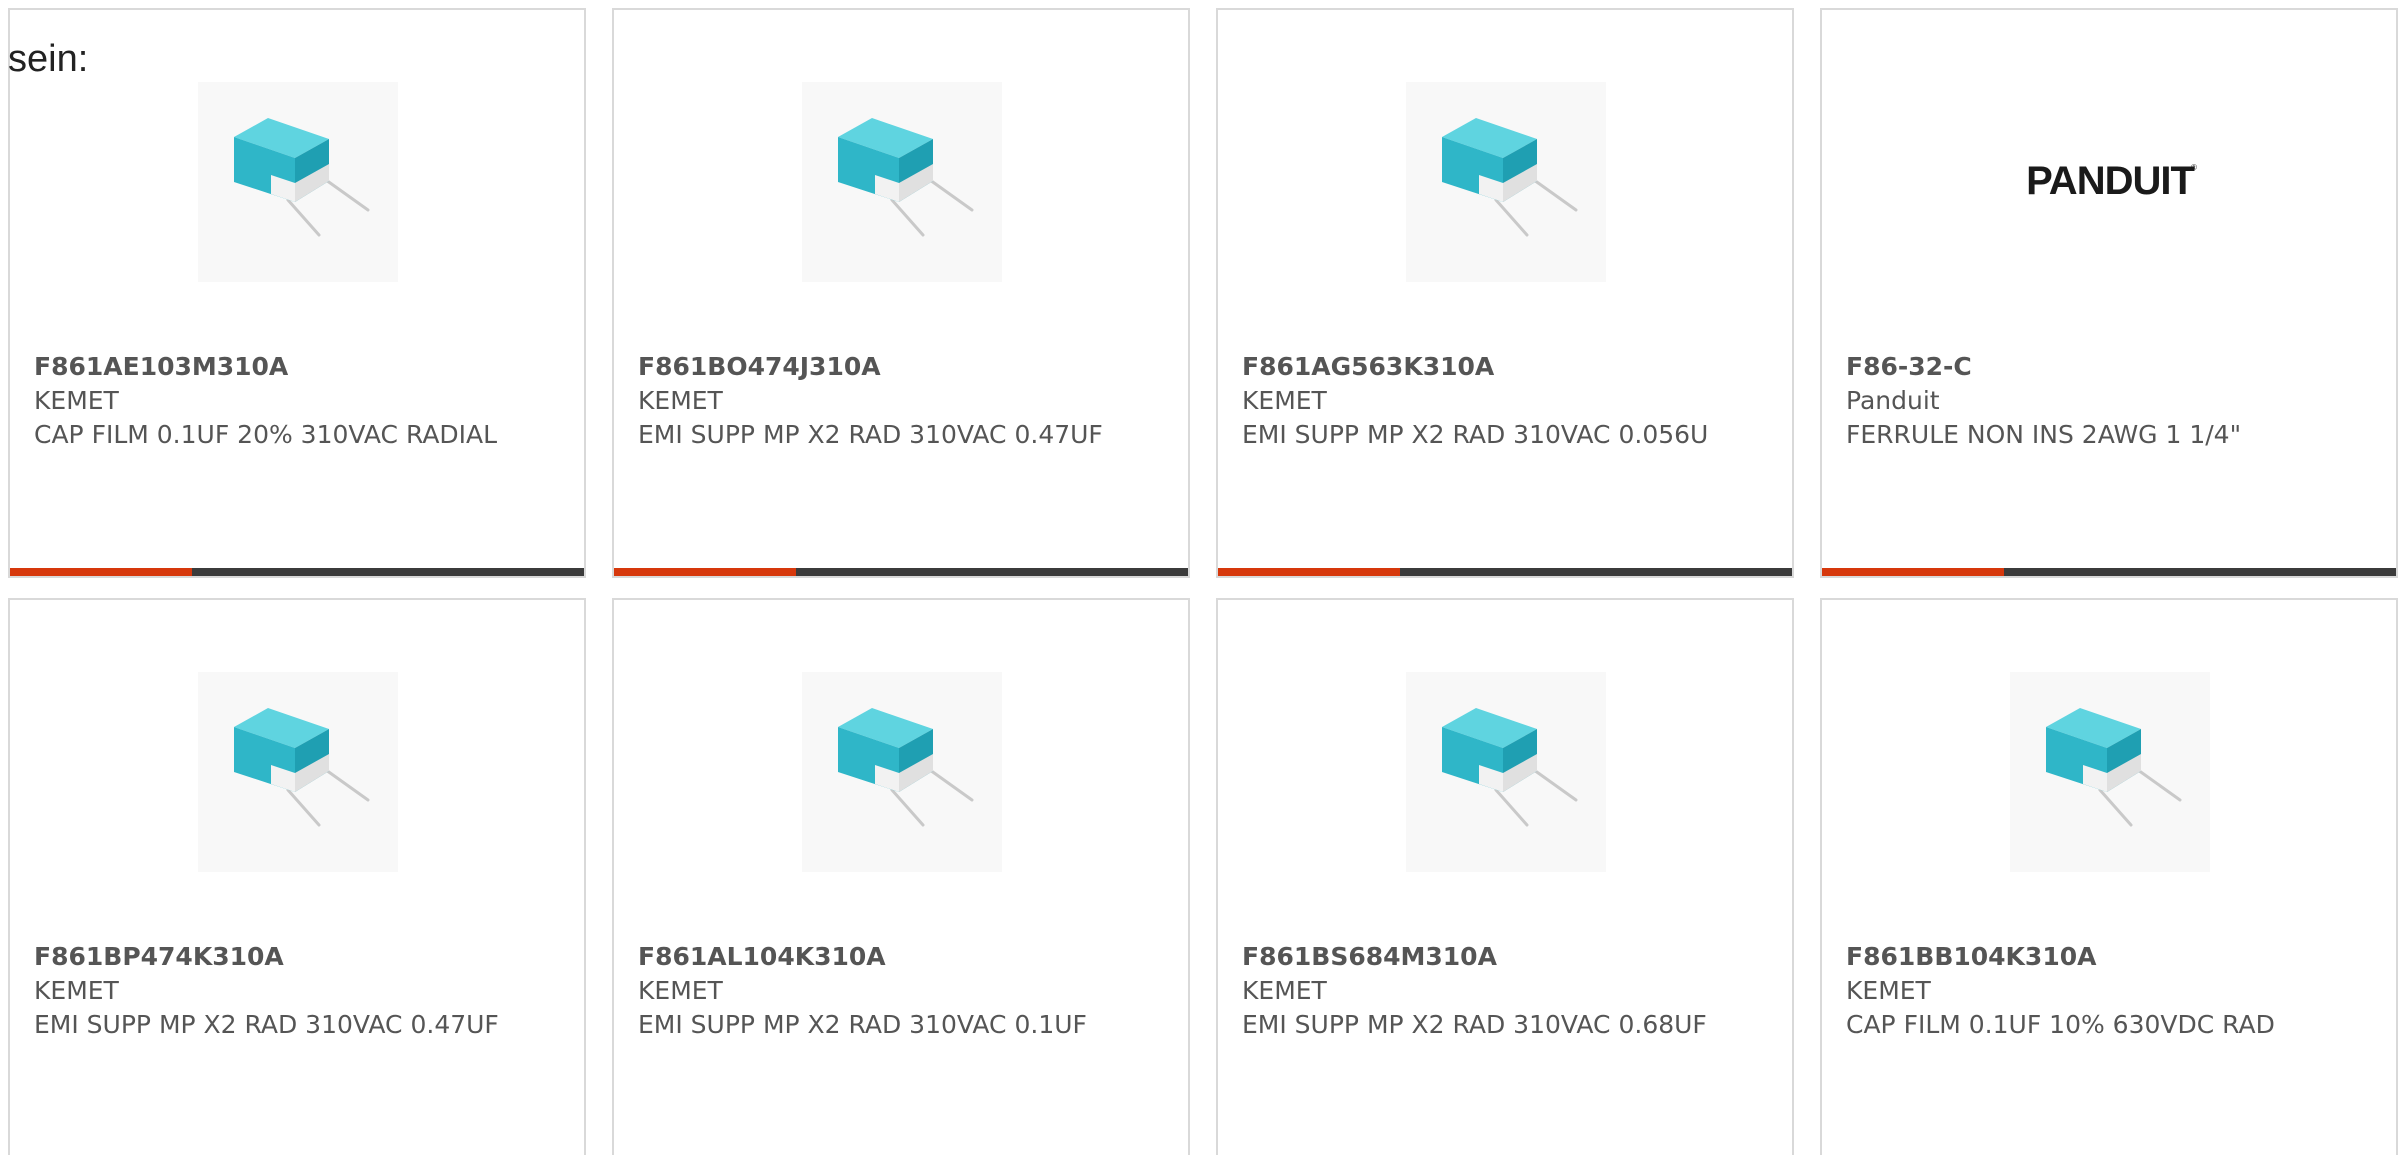 This screenshot has height=1155, width=2400. Describe the element at coordinates (2044, 434) in the screenshot. I see `product-description: FERRULE NON INS 2AWG 1 1/4"` at that location.